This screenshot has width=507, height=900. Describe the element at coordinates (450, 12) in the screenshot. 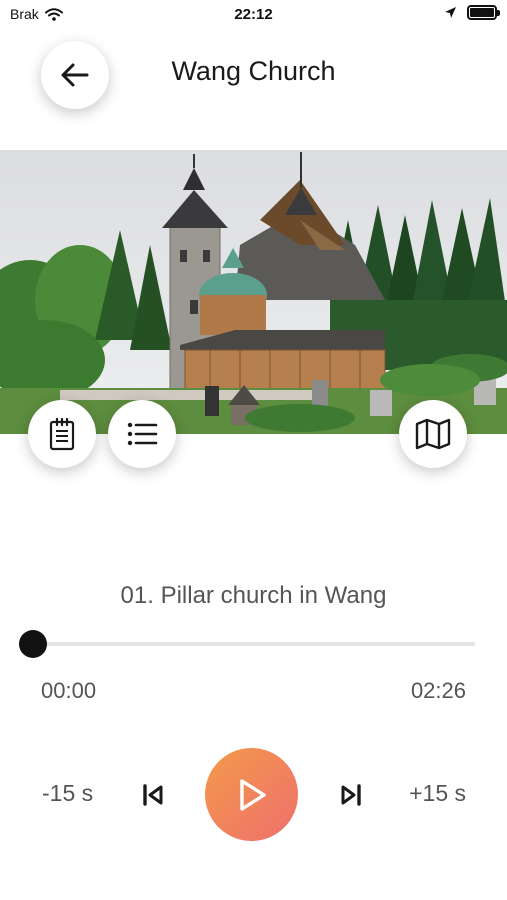

I see `location-arrow-icon` at that location.